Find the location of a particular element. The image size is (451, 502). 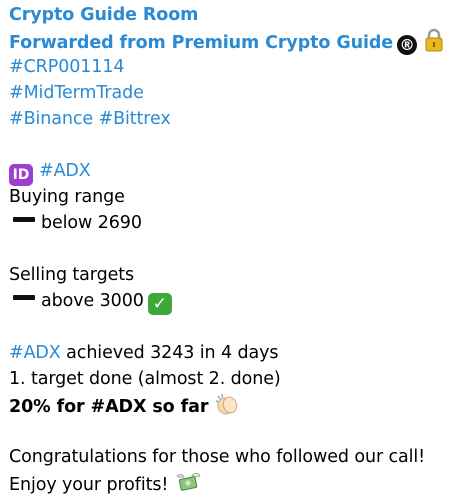

id-icon: ID is located at coordinates (21, 175).